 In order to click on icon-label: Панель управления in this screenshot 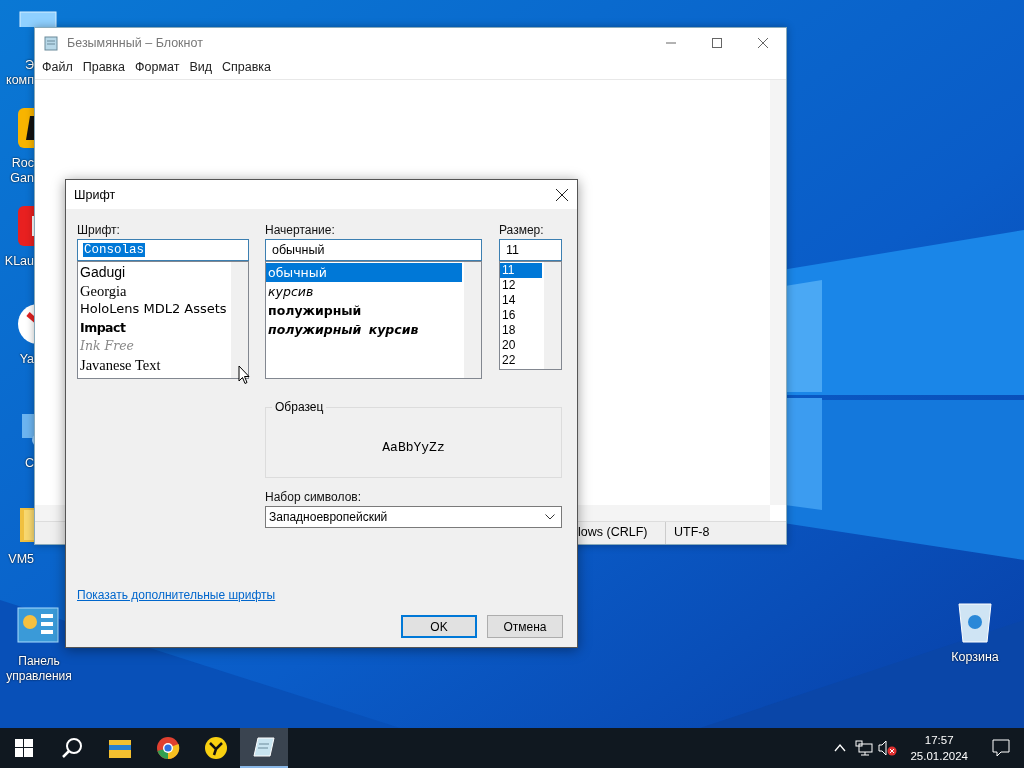, I will do `click(39, 669)`.